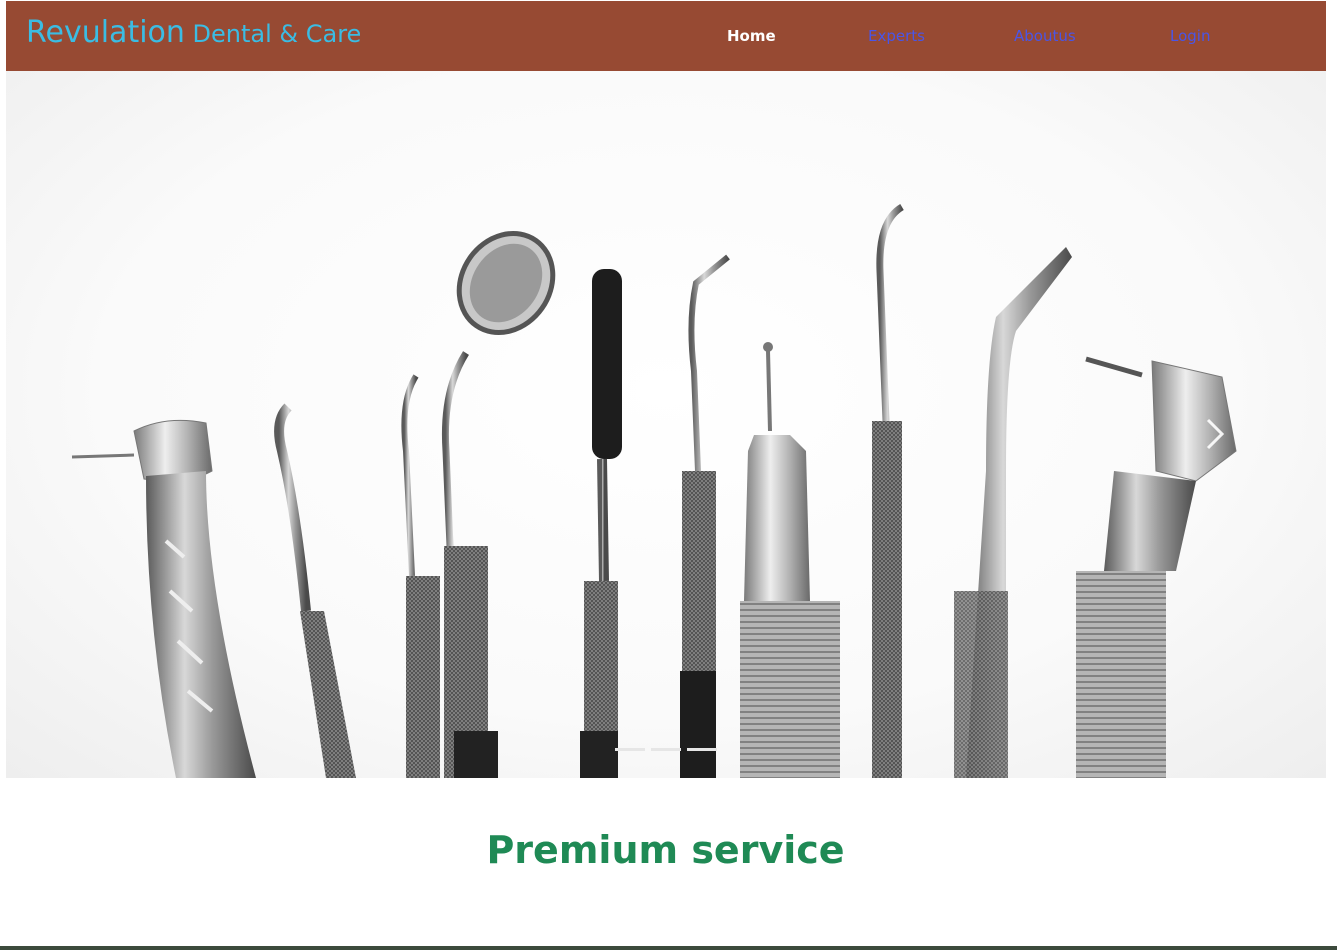 Image resolution: width=1337 pixels, height=950 pixels. I want to click on mouth-mirror-illustration, so click(498, 504).